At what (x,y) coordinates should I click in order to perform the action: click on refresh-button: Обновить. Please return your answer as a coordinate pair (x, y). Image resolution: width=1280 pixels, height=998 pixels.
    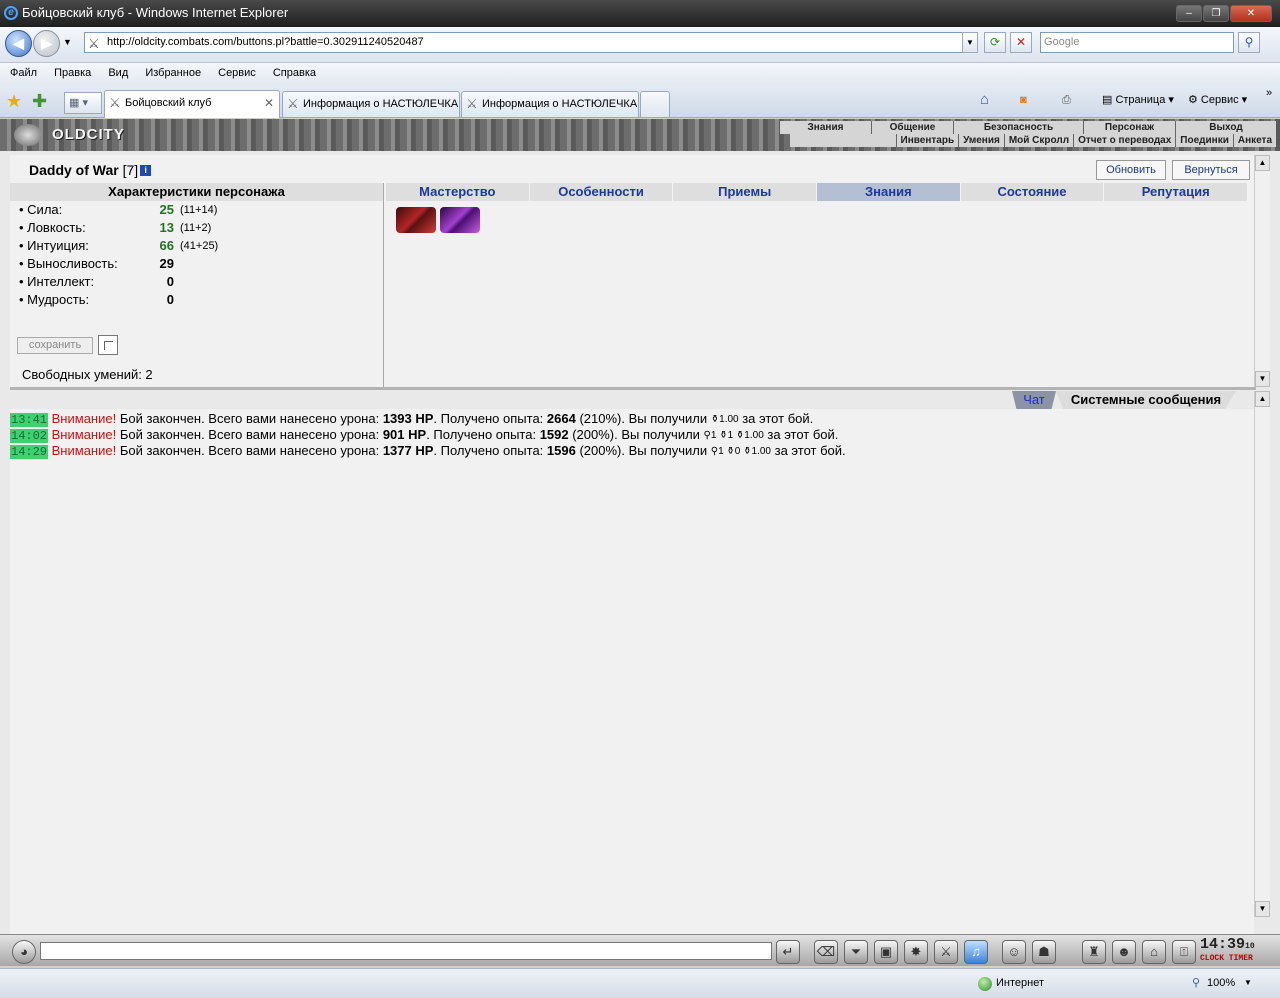
    Looking at the image, I should click on (1131, 170).